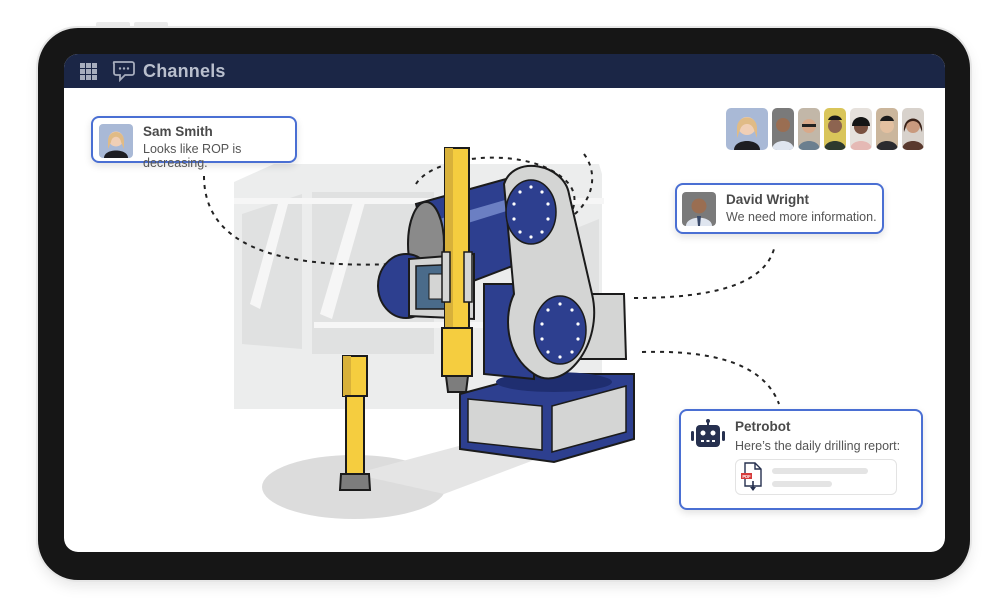 The height and width of the screenshot is (604, 1000). What do you see at coordinates (746, 476) in the screenshot?
I see `pdf-label: PDF` at bounding box center [746, 476].